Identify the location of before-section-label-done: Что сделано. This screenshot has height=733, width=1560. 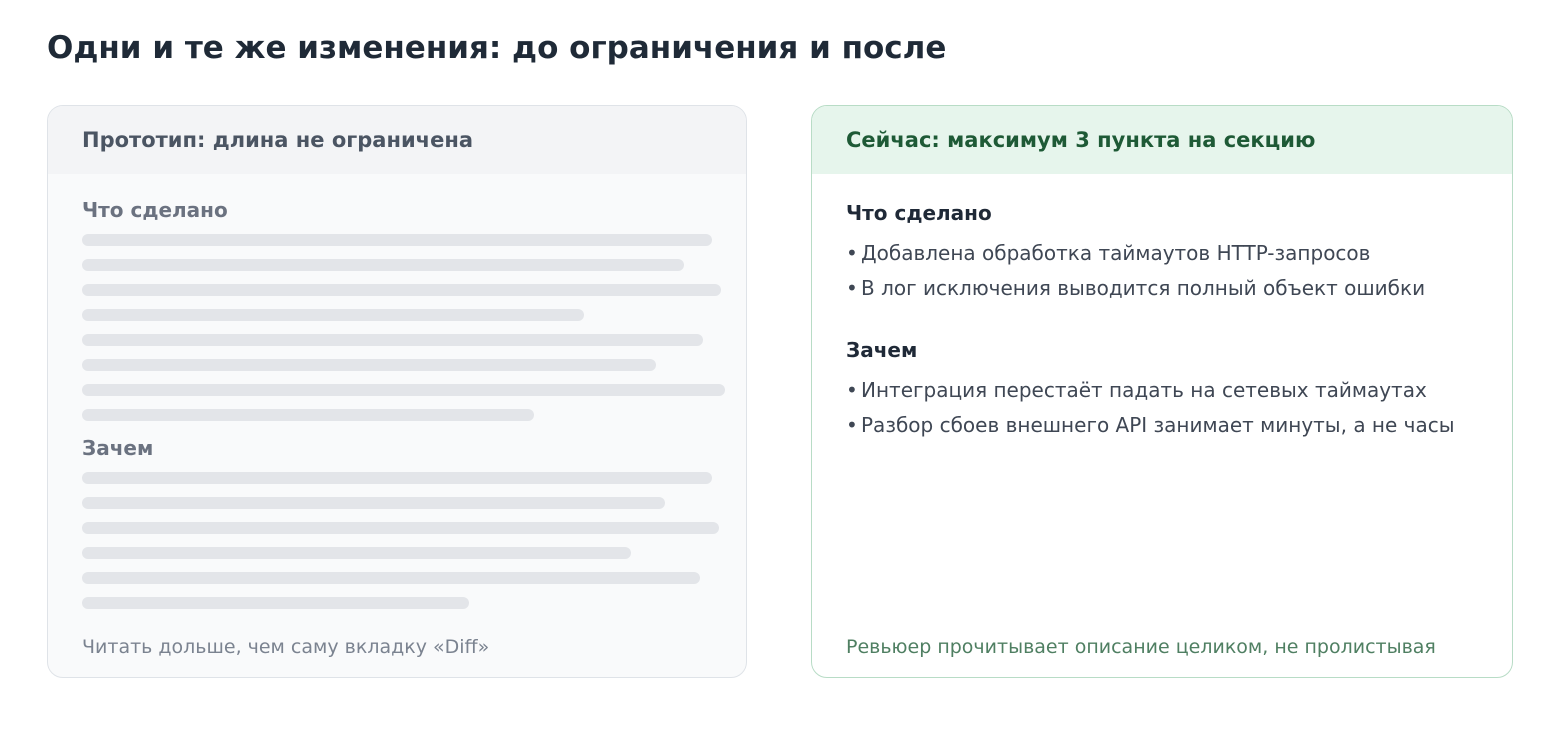
(155, 210).